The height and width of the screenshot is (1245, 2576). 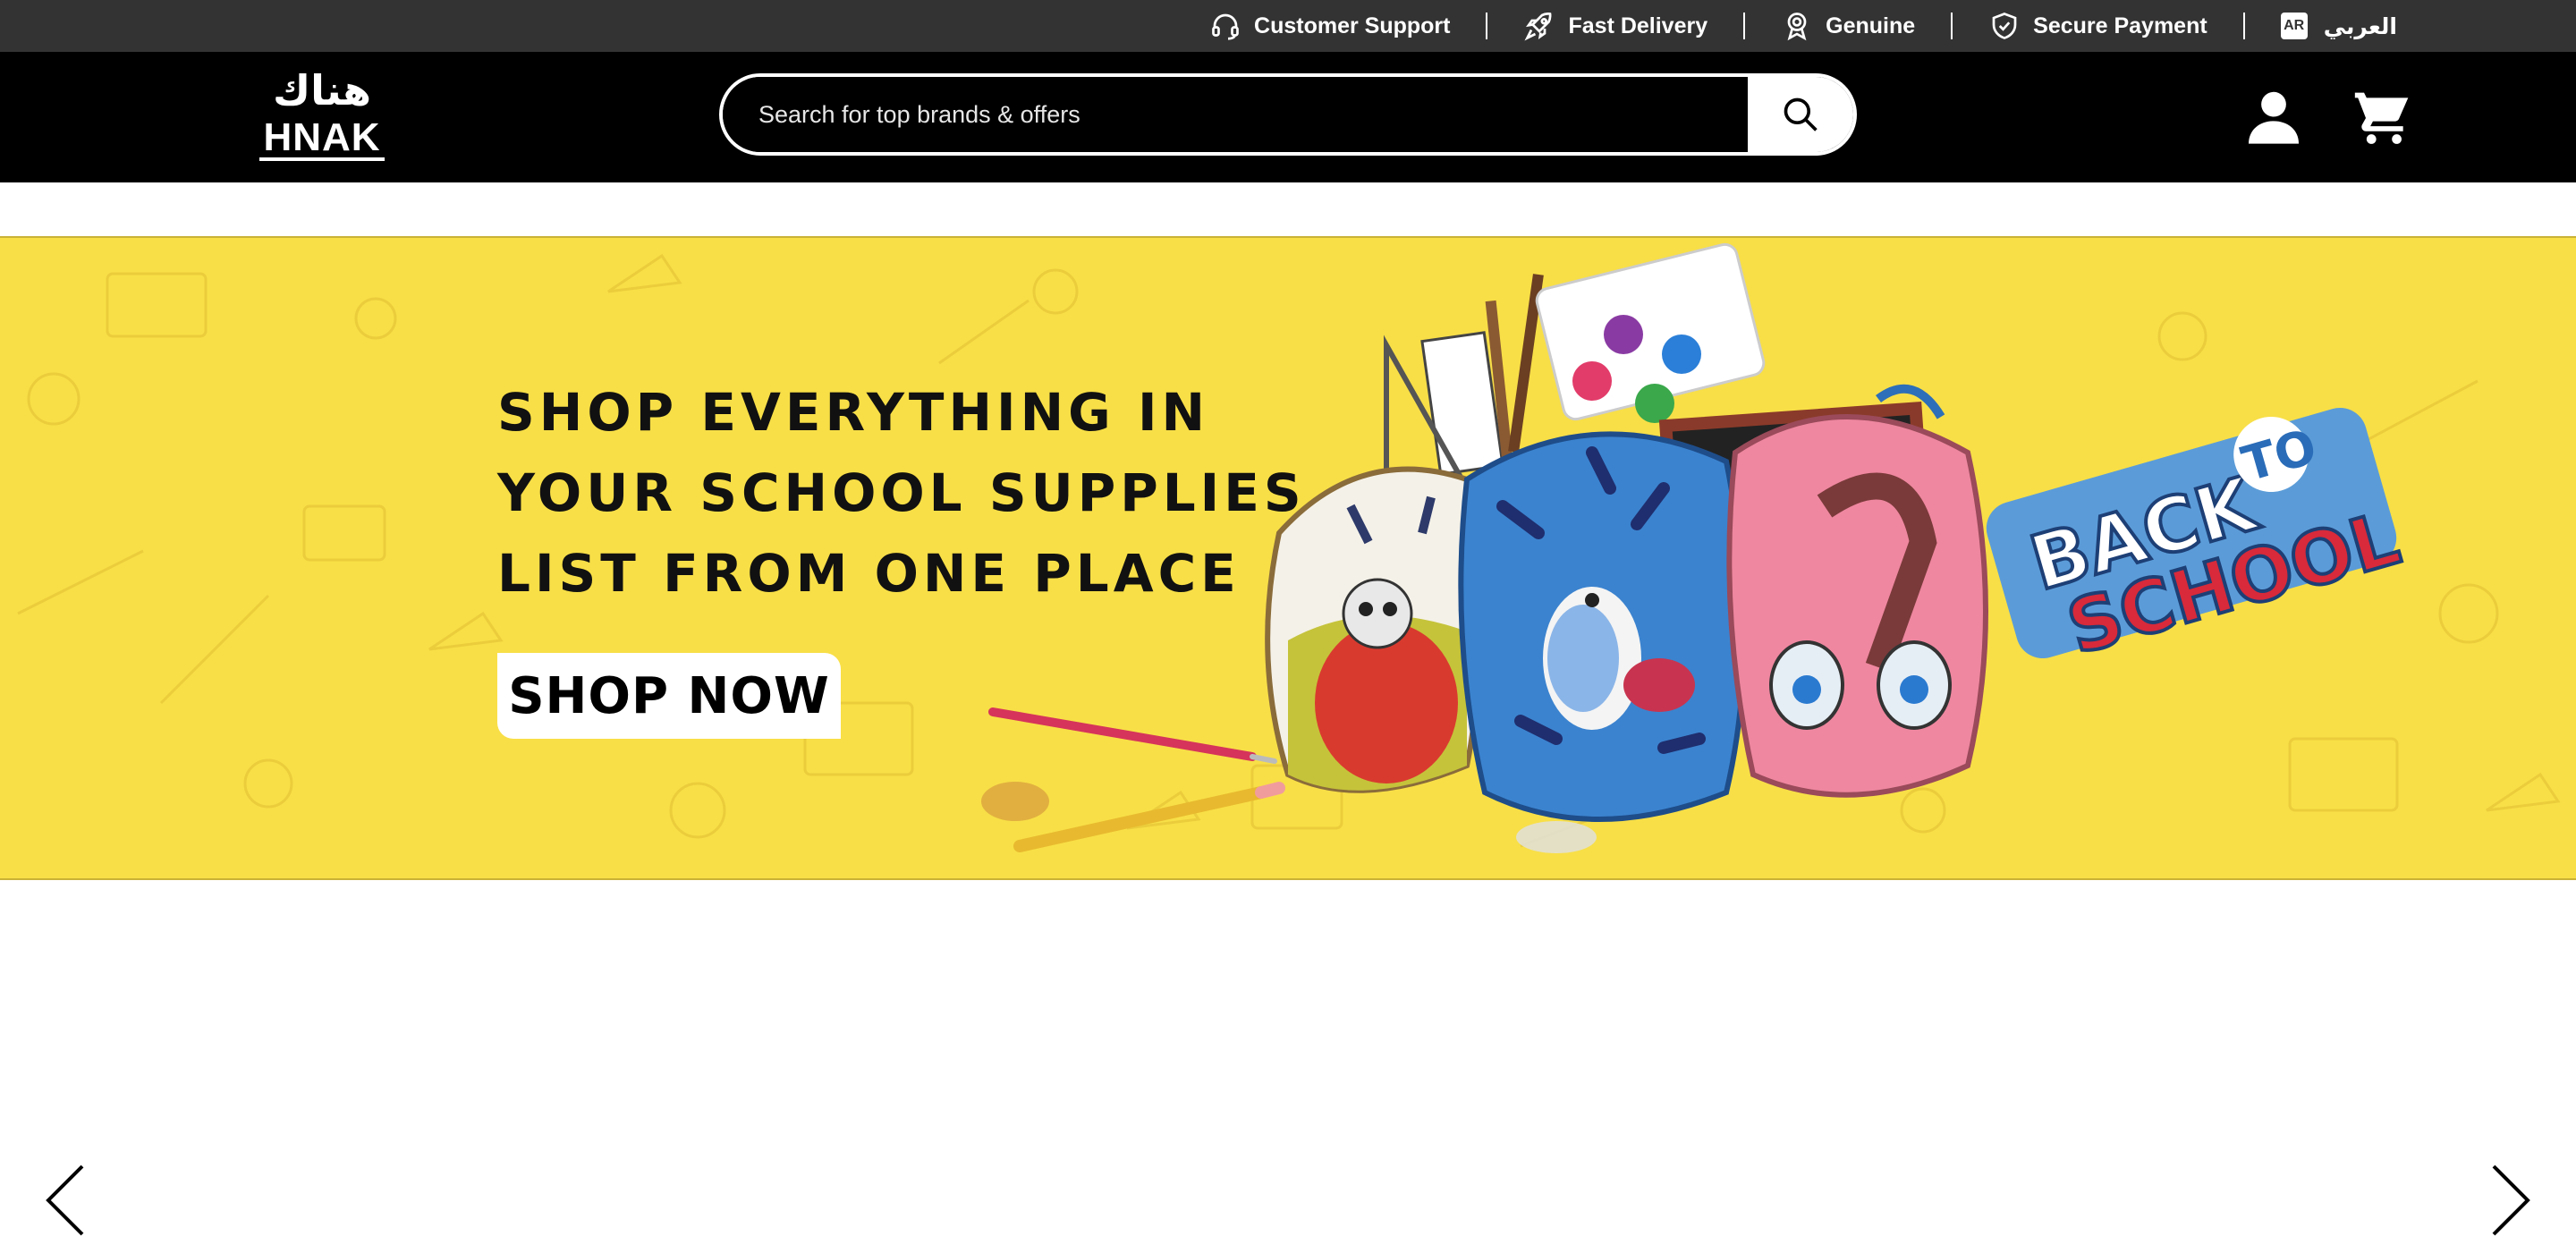 I want to click on carousel-prev-button, so click(x=66, y=1200).